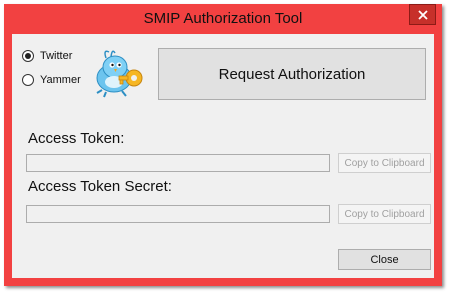  What do you see at coordinates (178, 214) in the screenshot?
I see `access-token-secret-field` at bounding box center [178, 214].